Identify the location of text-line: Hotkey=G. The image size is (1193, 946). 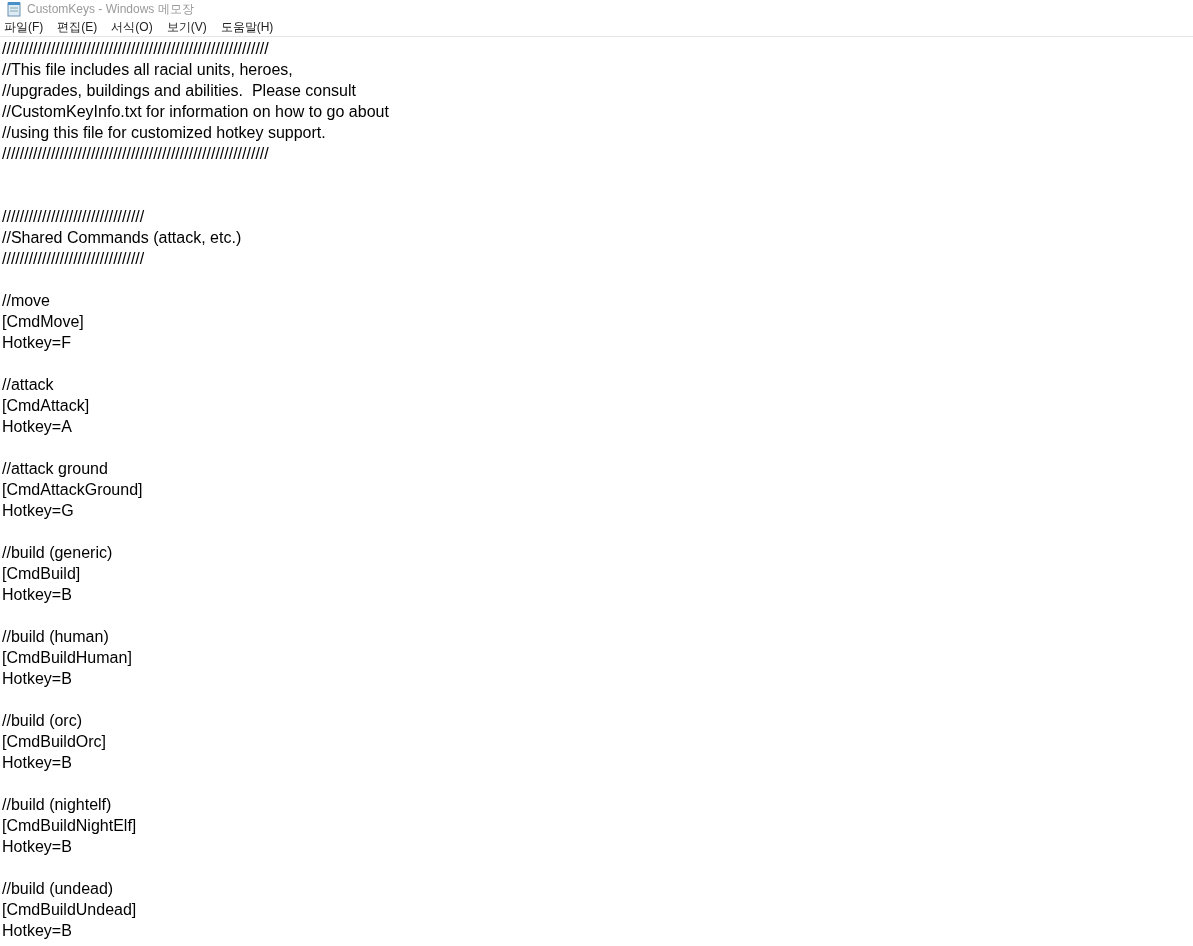
(38, 511).